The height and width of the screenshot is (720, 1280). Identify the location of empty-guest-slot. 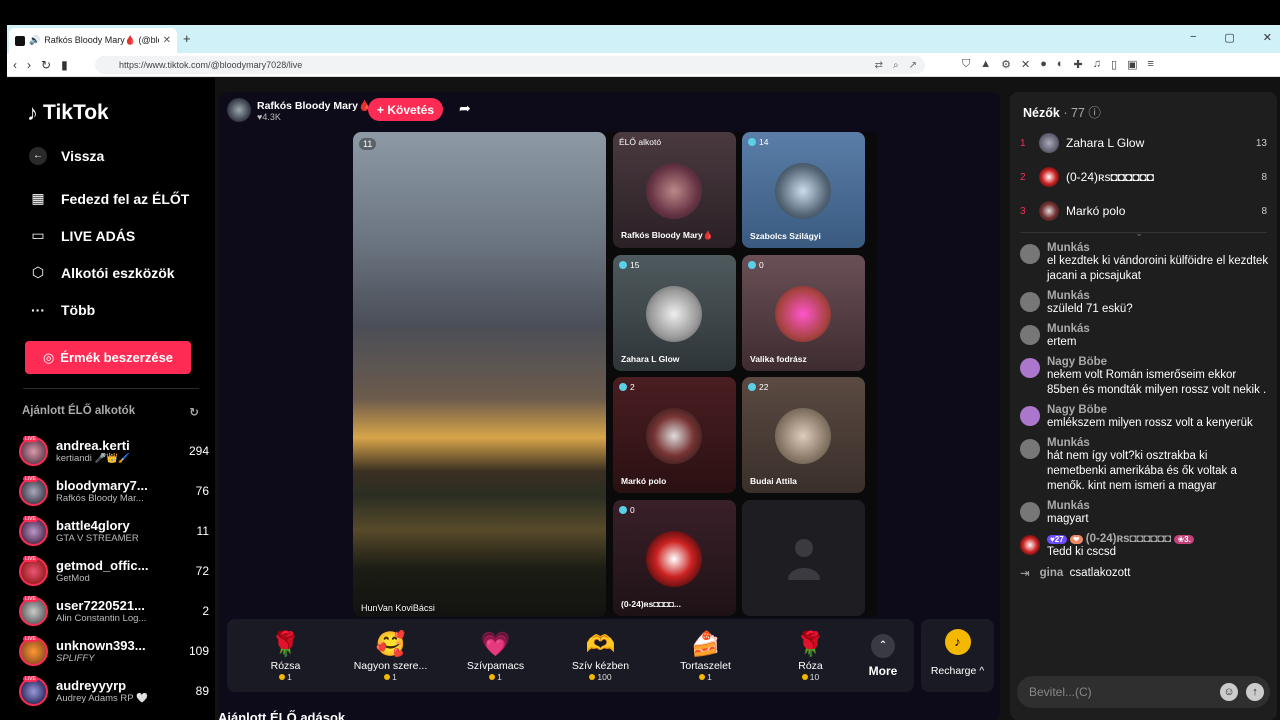
(803, 558).